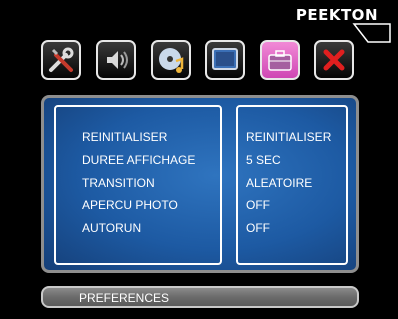 Image resolution: width=398 pixels, height=319 pixels. I want to click on status-title: PREFERENCES, so click(124, 298).